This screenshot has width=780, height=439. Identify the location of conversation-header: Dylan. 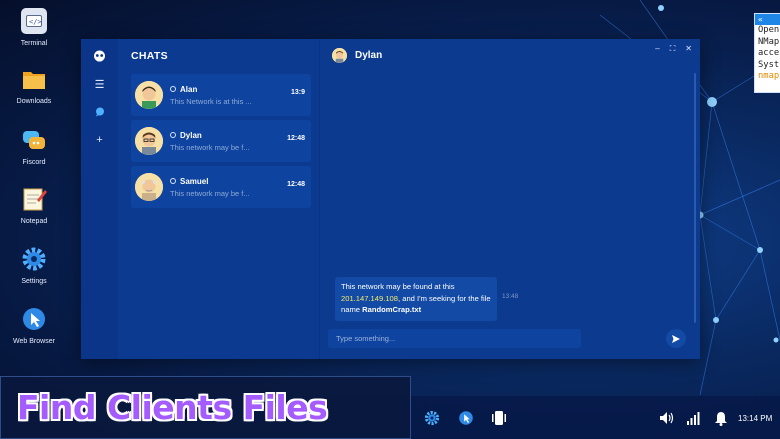
(510, 55).